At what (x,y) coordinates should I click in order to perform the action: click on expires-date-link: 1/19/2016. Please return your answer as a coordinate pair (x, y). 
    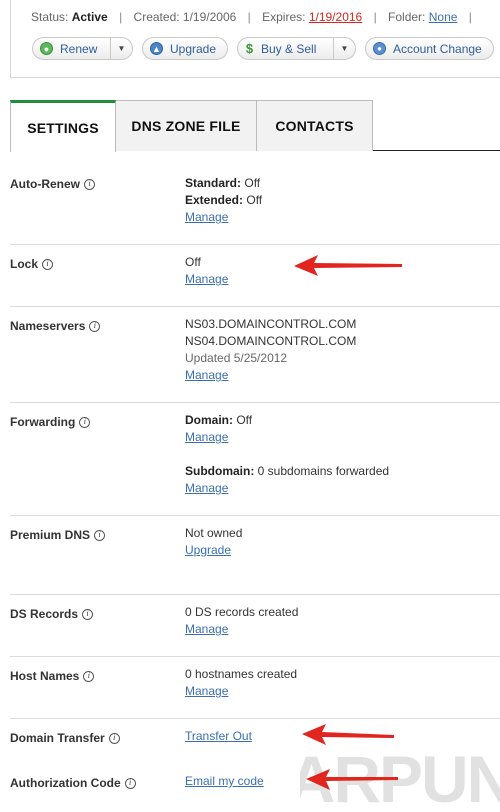
    Looking at the image, I should click on (335, 17).